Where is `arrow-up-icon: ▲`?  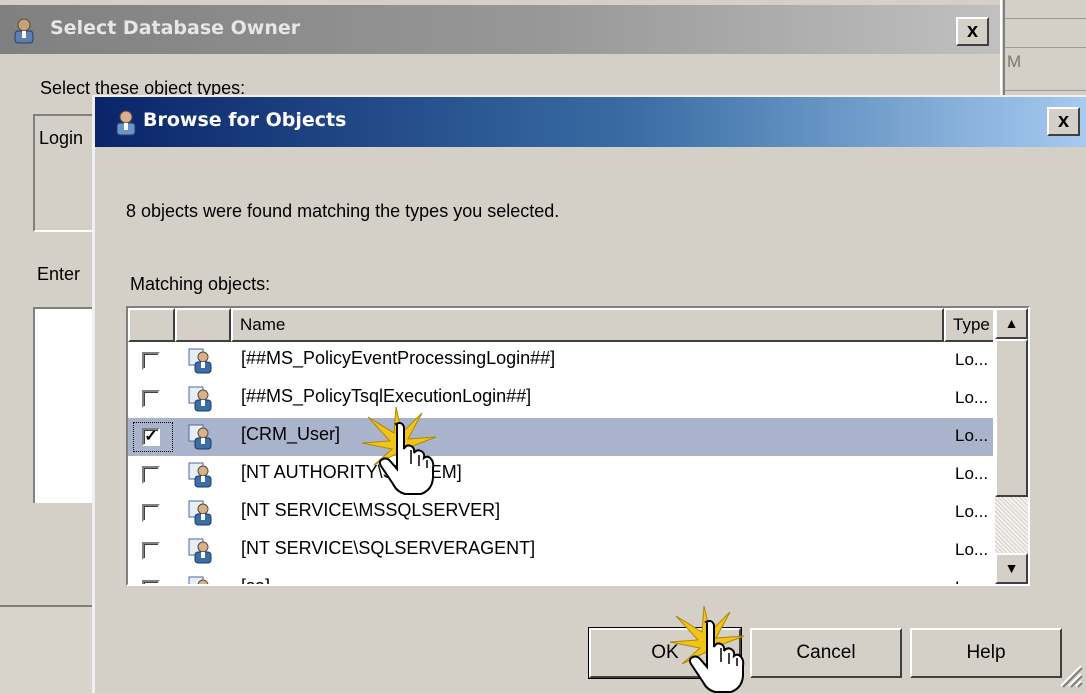 arrow-up-icon: ▲ is located at coordinates (1011, 323).